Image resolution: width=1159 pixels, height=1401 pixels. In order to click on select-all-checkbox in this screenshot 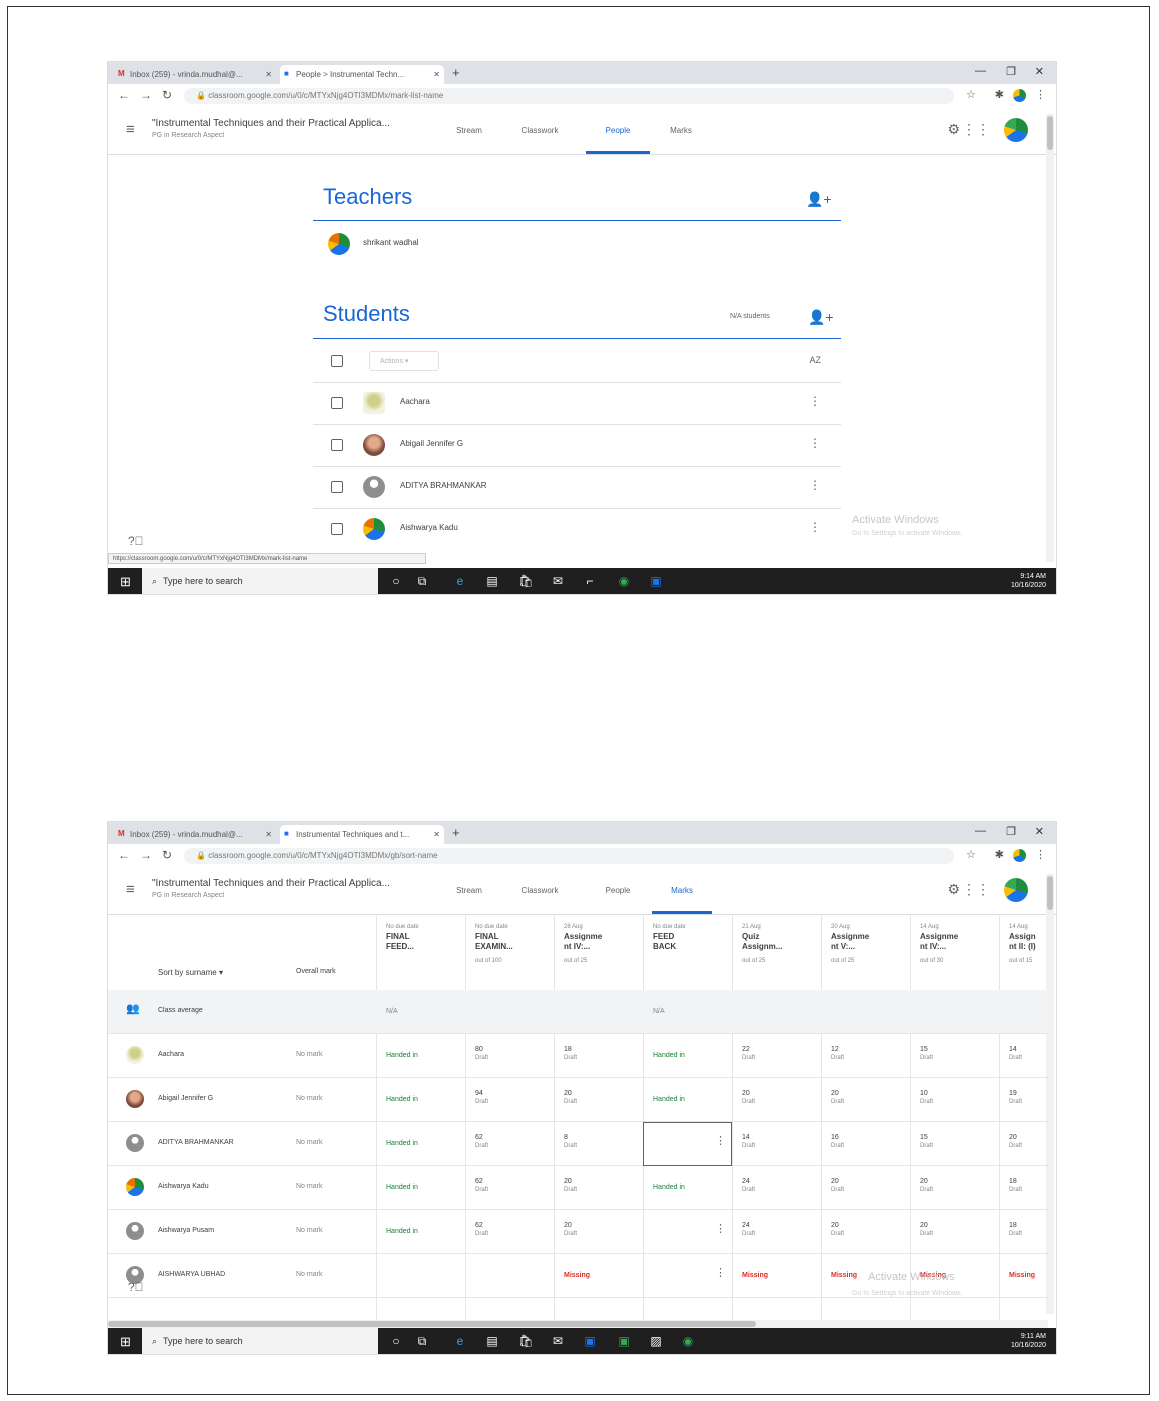, I will do `click(337, 361)`.